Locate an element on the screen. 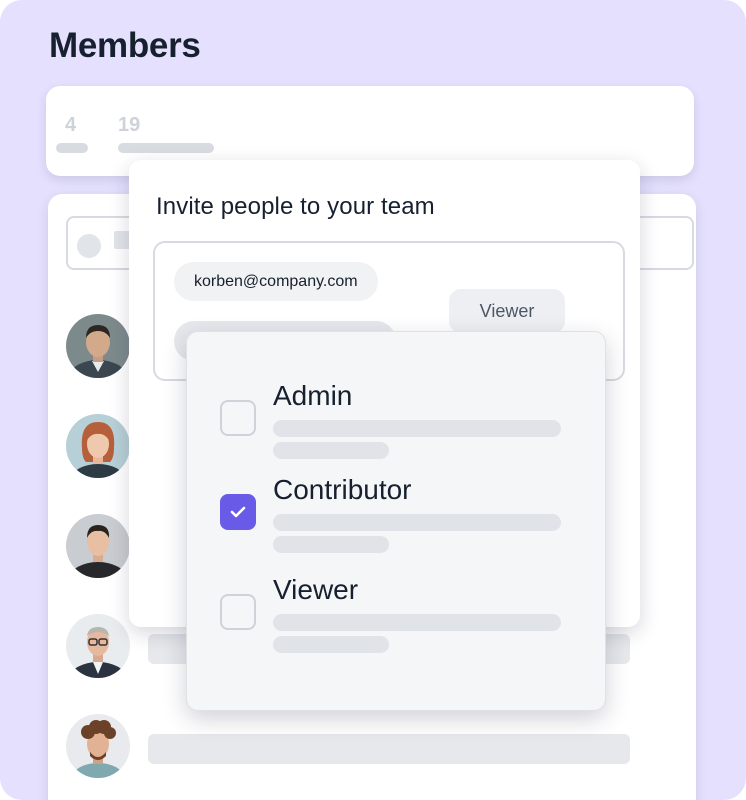 The image size is (746, 800). avatar-man-dark-icon is located at coordinates (98, 546).